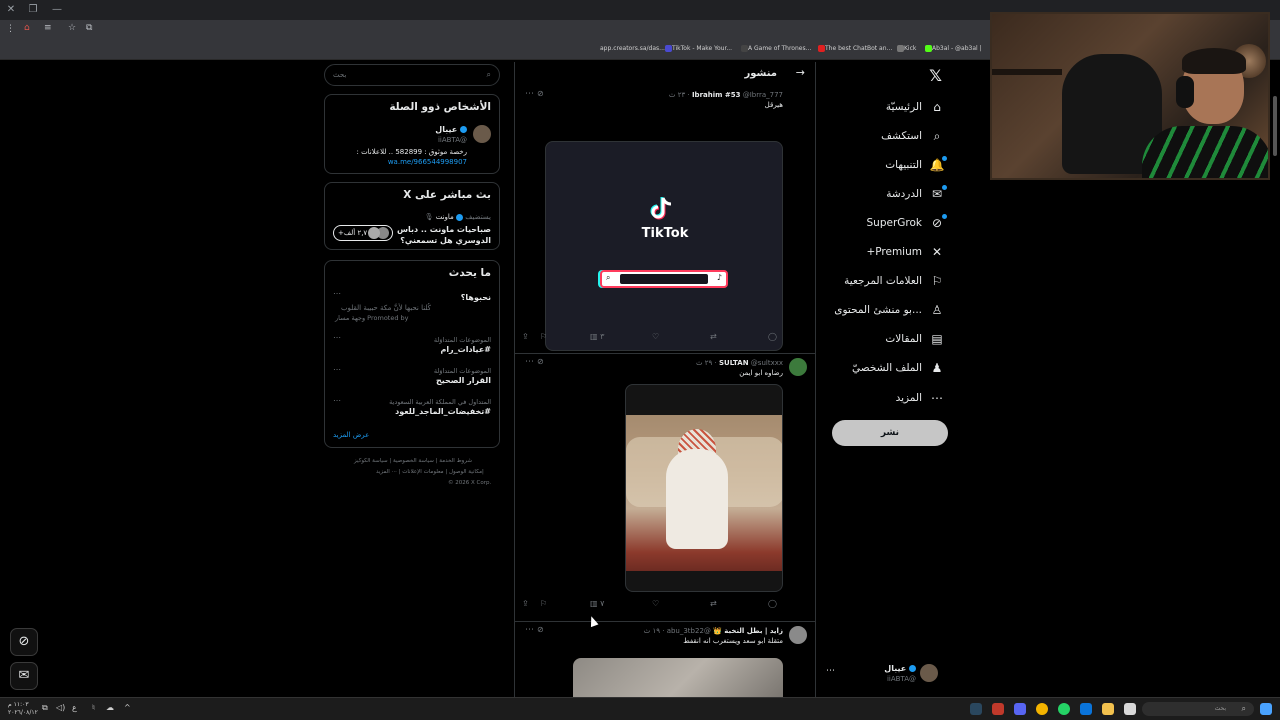 Image resolution: width=1280 pixels, height=720 pixels. Describe the element at coordinates (652, 631) in the screenshot. I see `tweet-time: ١٩ ث` at that location.